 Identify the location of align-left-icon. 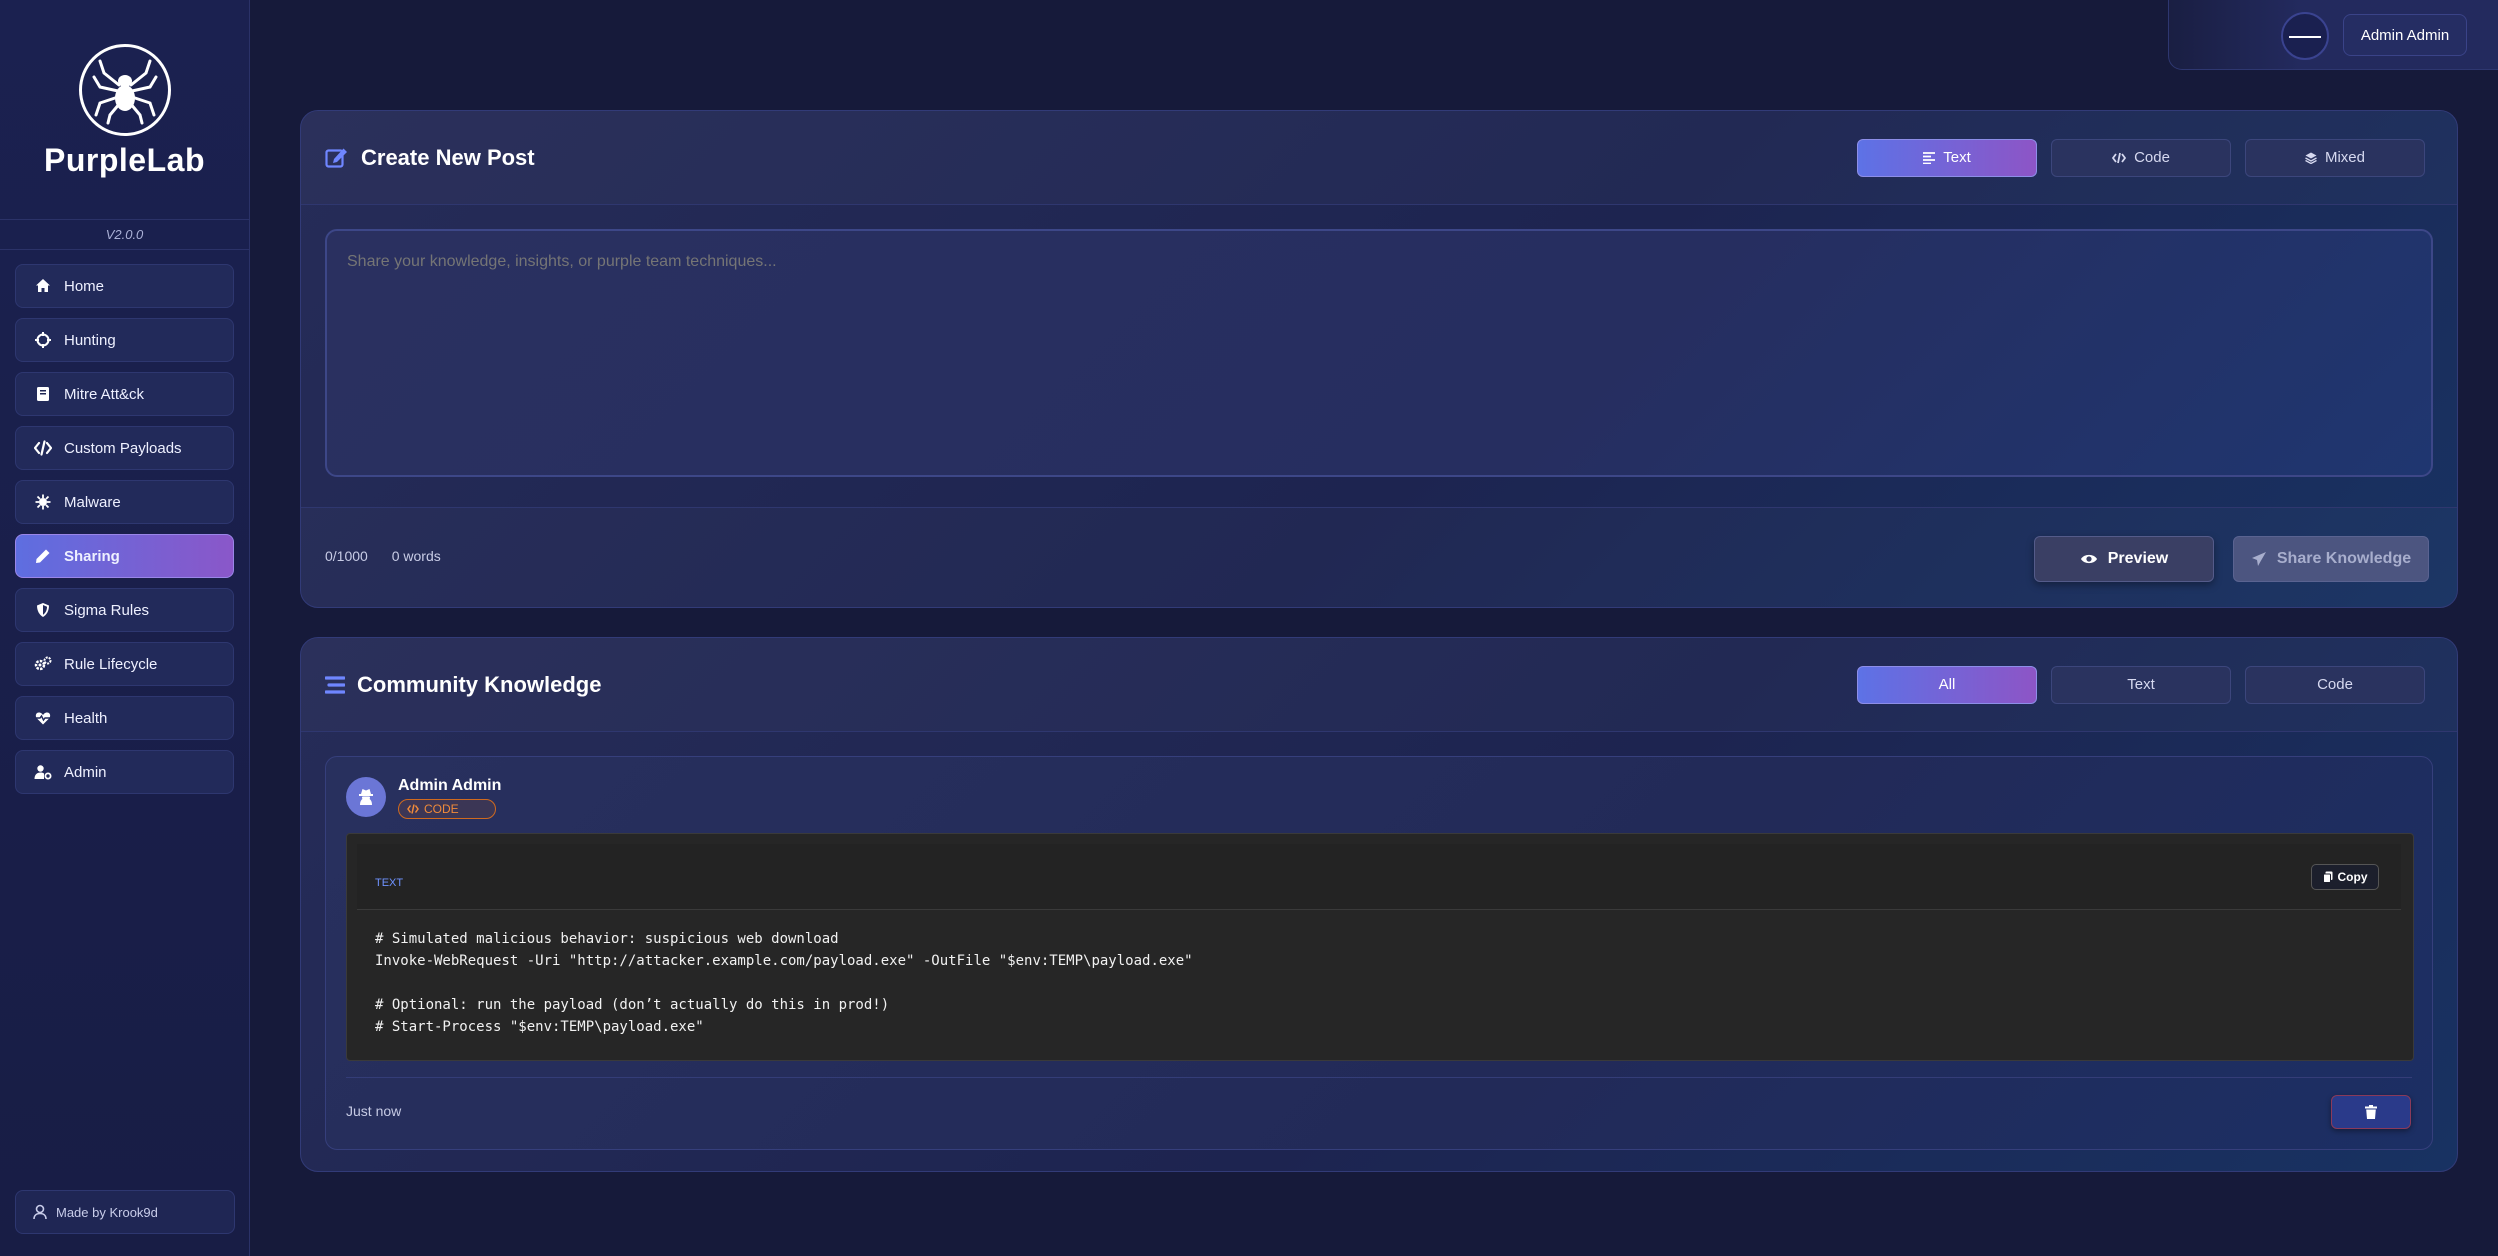
(1929, 157).